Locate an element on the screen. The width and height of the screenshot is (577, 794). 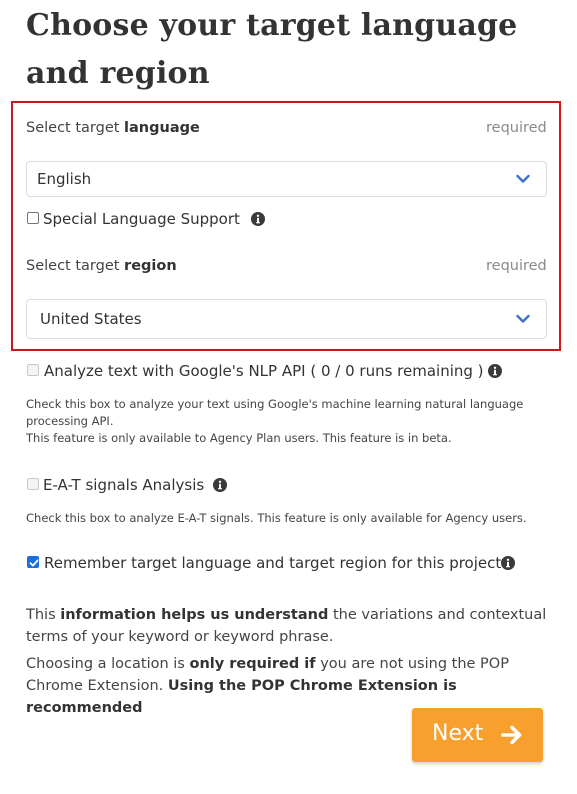
checkmark-icon is located at coordinates (34, 563).